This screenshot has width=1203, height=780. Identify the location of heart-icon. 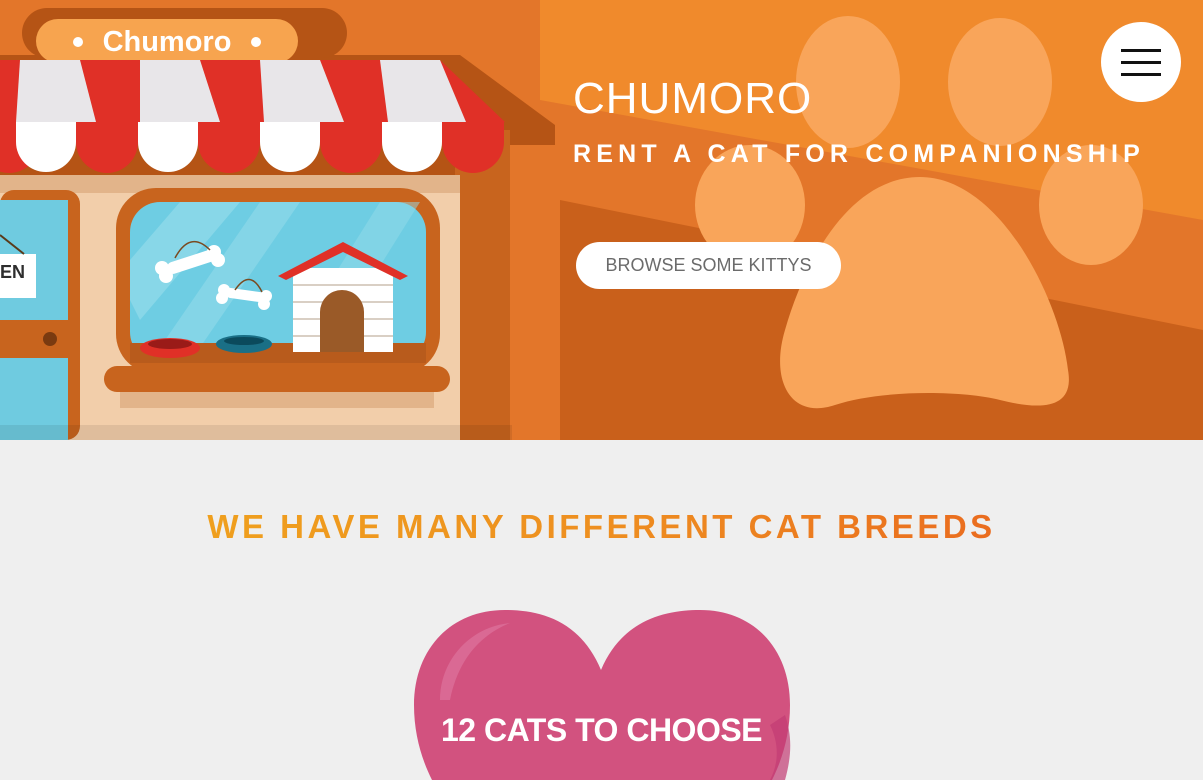
(602, 695).